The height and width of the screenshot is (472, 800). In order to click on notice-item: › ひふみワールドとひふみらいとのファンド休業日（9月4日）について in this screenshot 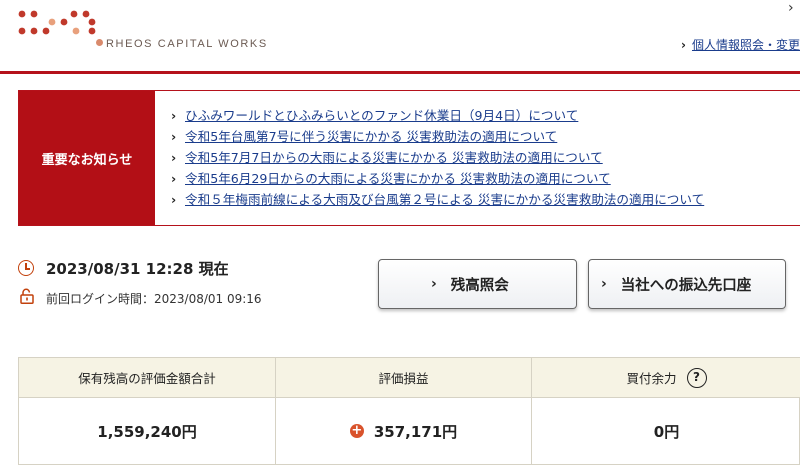, I will do `click(437, 115)`.